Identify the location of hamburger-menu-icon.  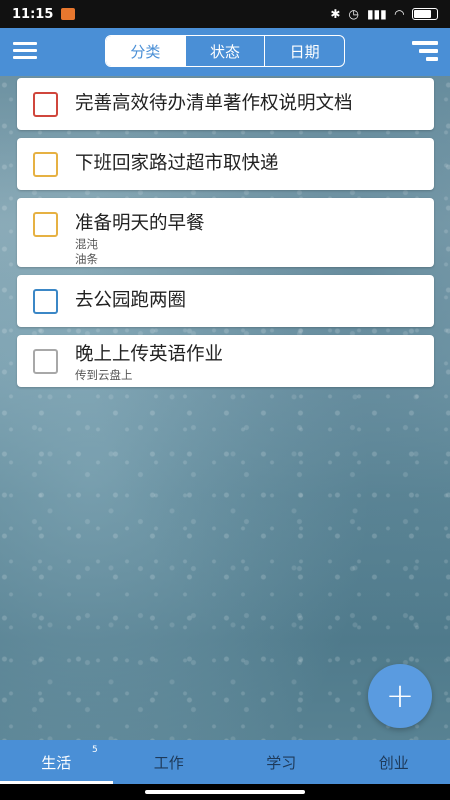
(25, 52).